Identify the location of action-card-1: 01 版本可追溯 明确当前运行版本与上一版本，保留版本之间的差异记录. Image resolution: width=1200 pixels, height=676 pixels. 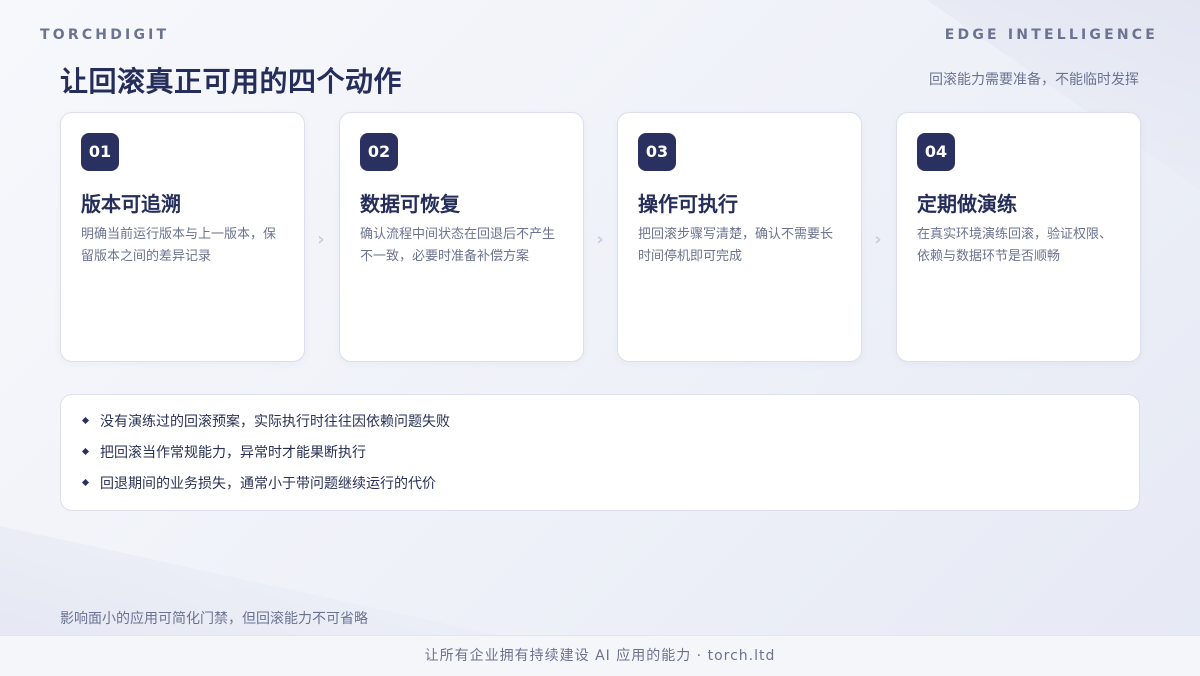
(182, 237).